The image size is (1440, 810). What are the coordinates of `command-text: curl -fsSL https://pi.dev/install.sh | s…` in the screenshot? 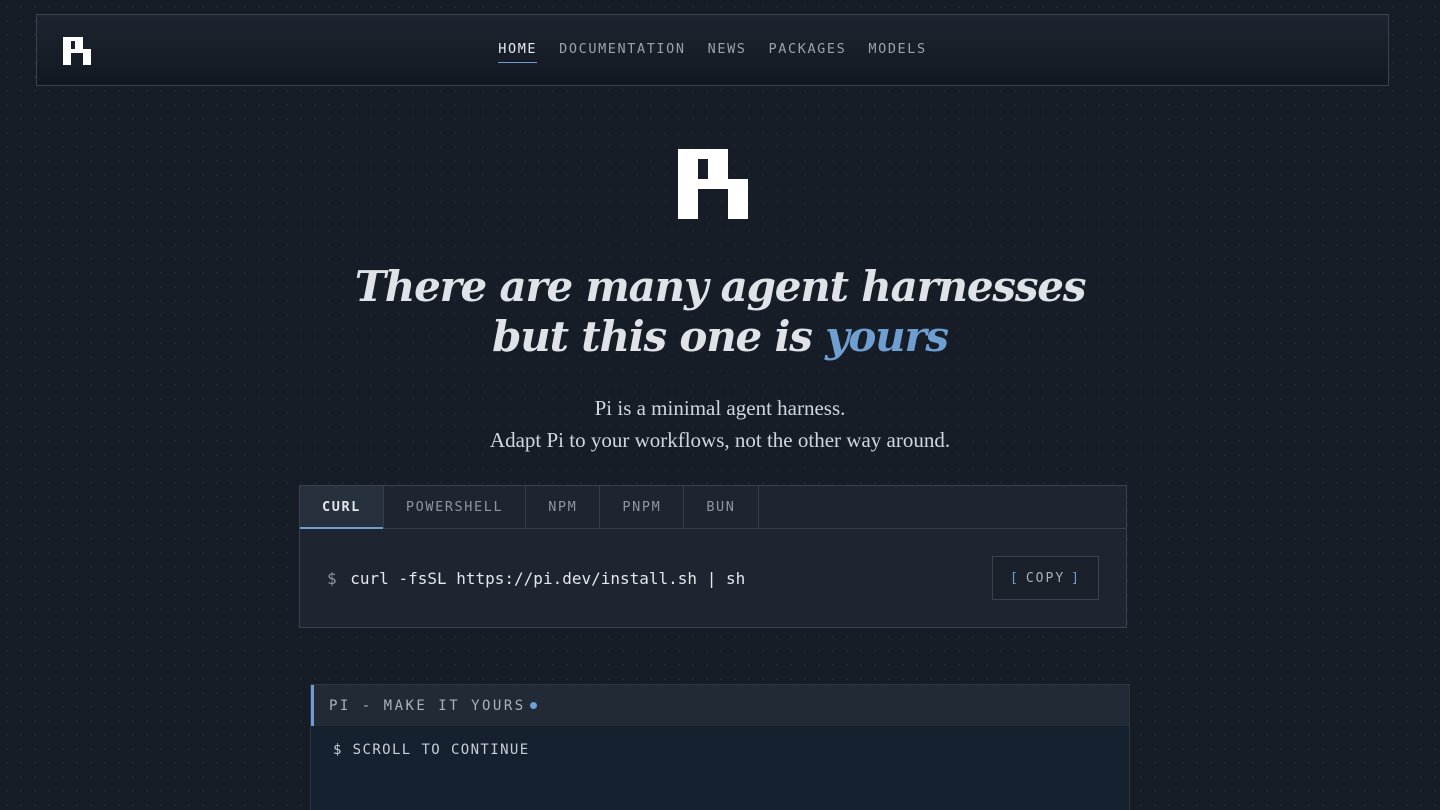 It's located at (548, 578).